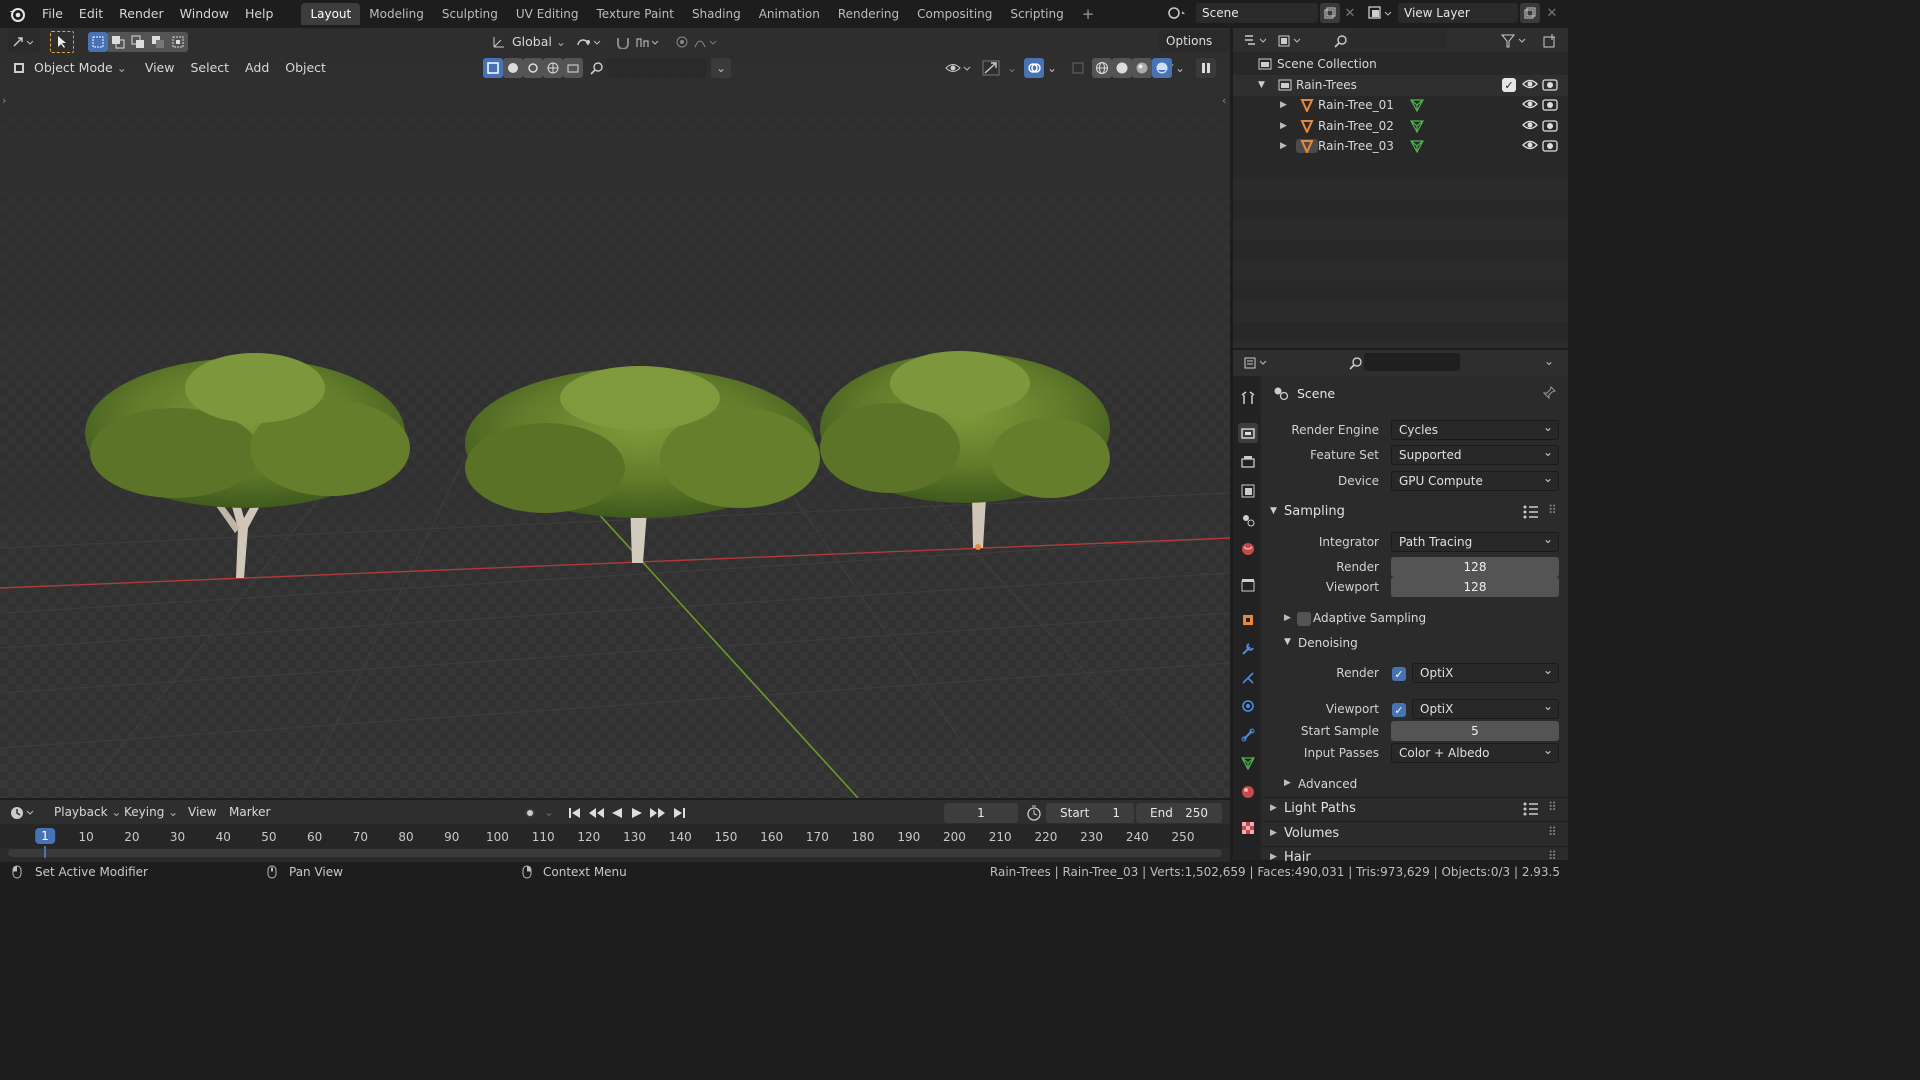  Describe the element at coordinates (707, 42) in the screenshot. I see `falloff-icon` at that location.